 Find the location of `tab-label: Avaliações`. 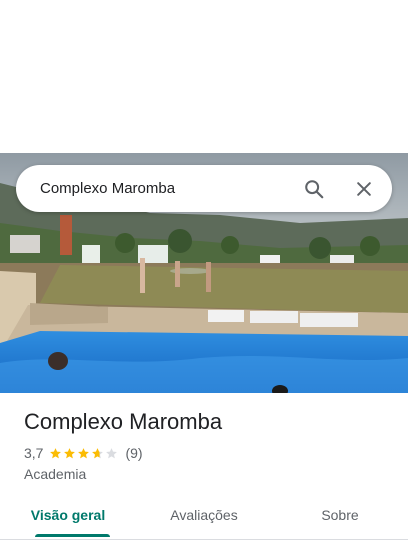

tab-label: Avaliações is located at coordinates (204, 515).